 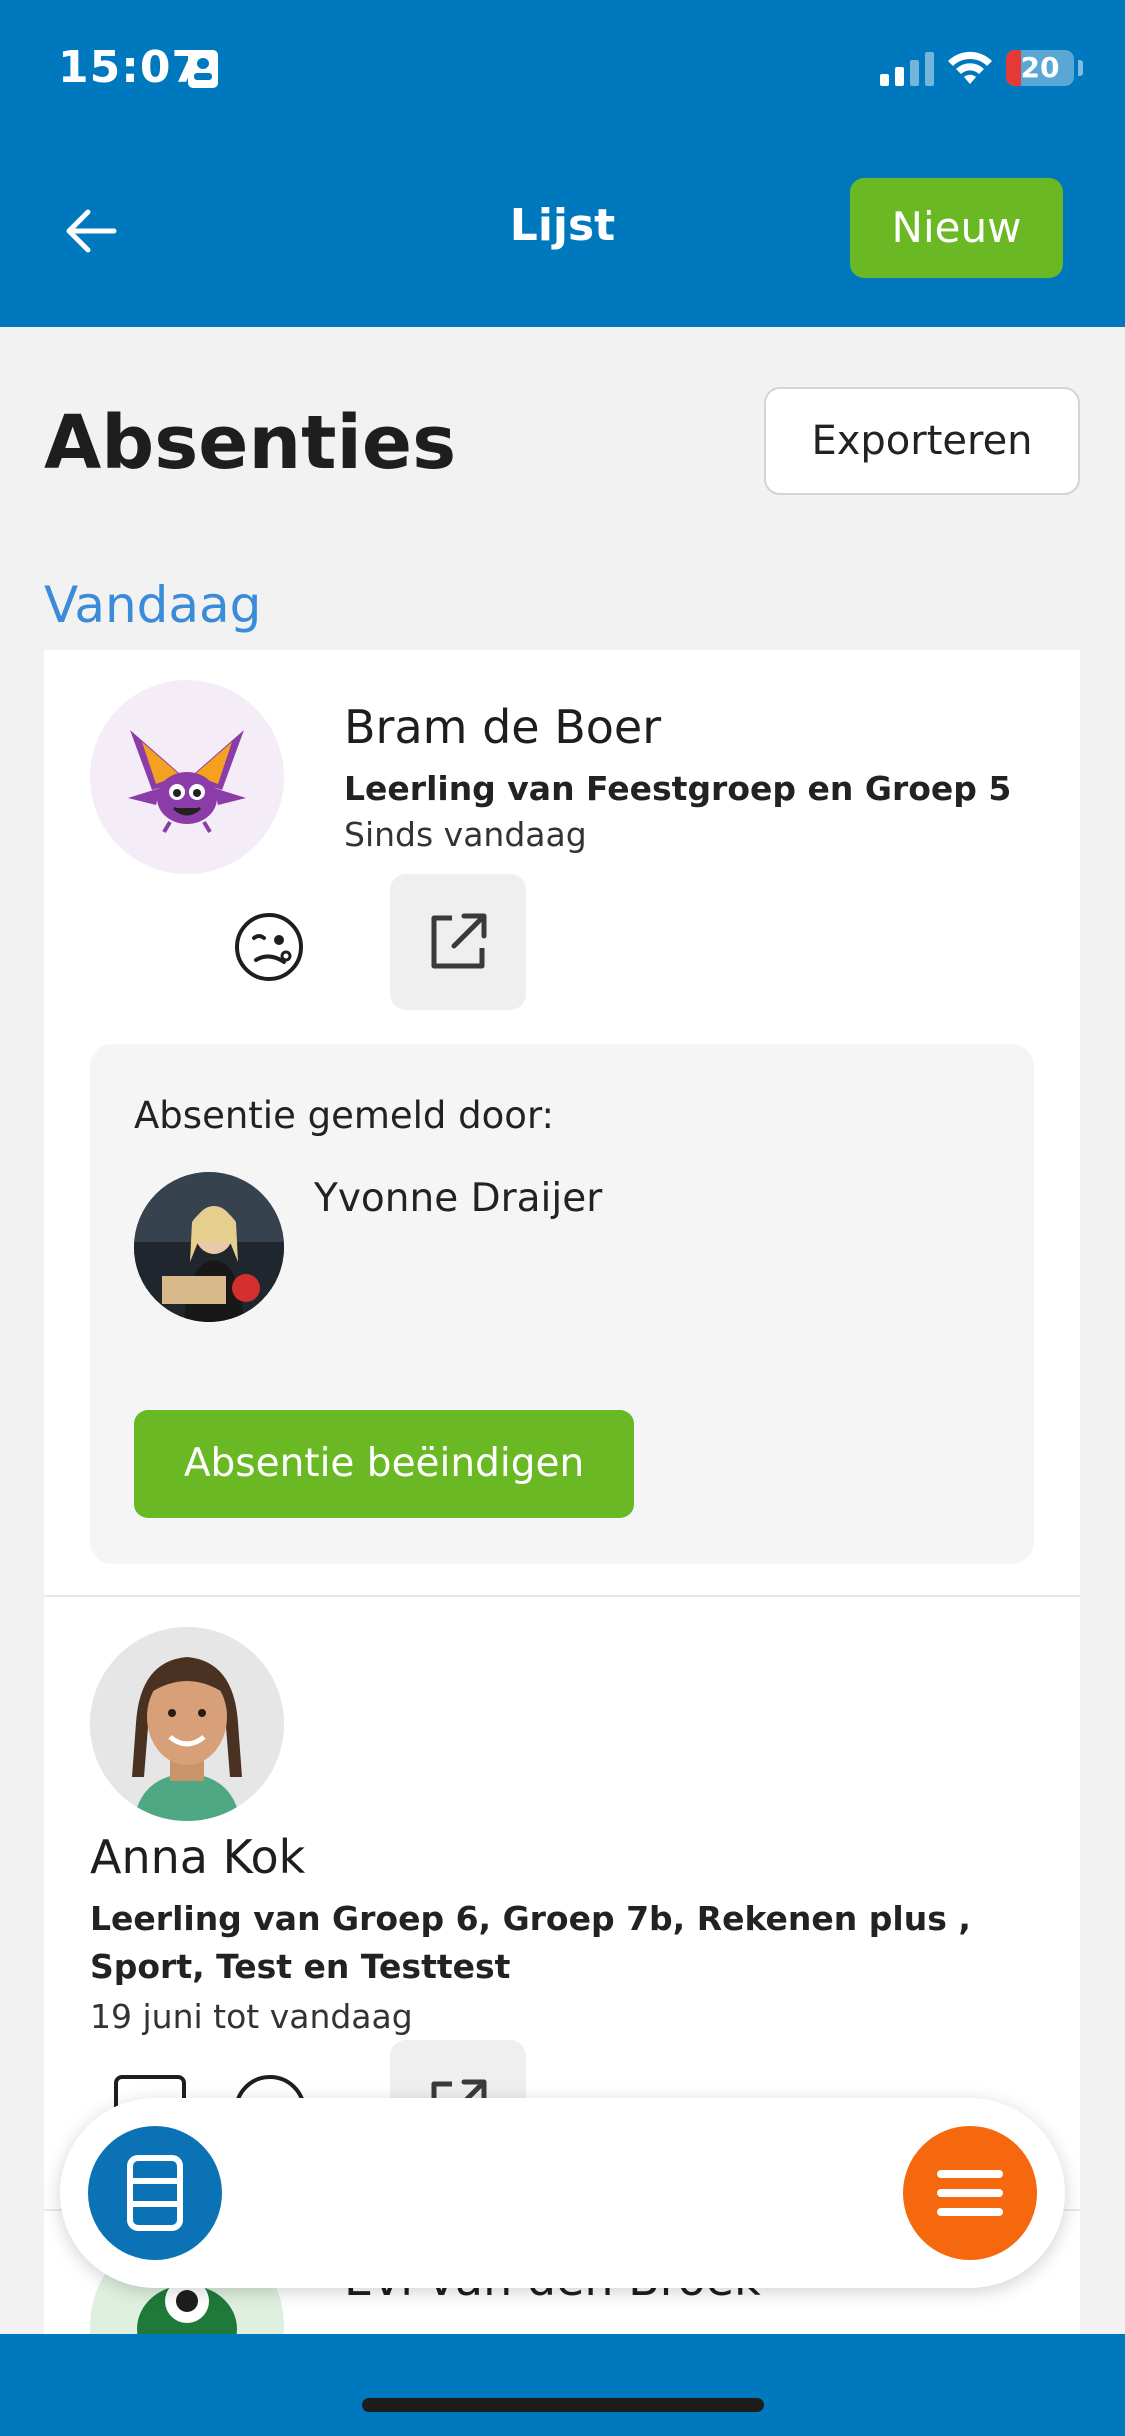 I want to click on battery-icon: 20, so click(x=1040, y=68).